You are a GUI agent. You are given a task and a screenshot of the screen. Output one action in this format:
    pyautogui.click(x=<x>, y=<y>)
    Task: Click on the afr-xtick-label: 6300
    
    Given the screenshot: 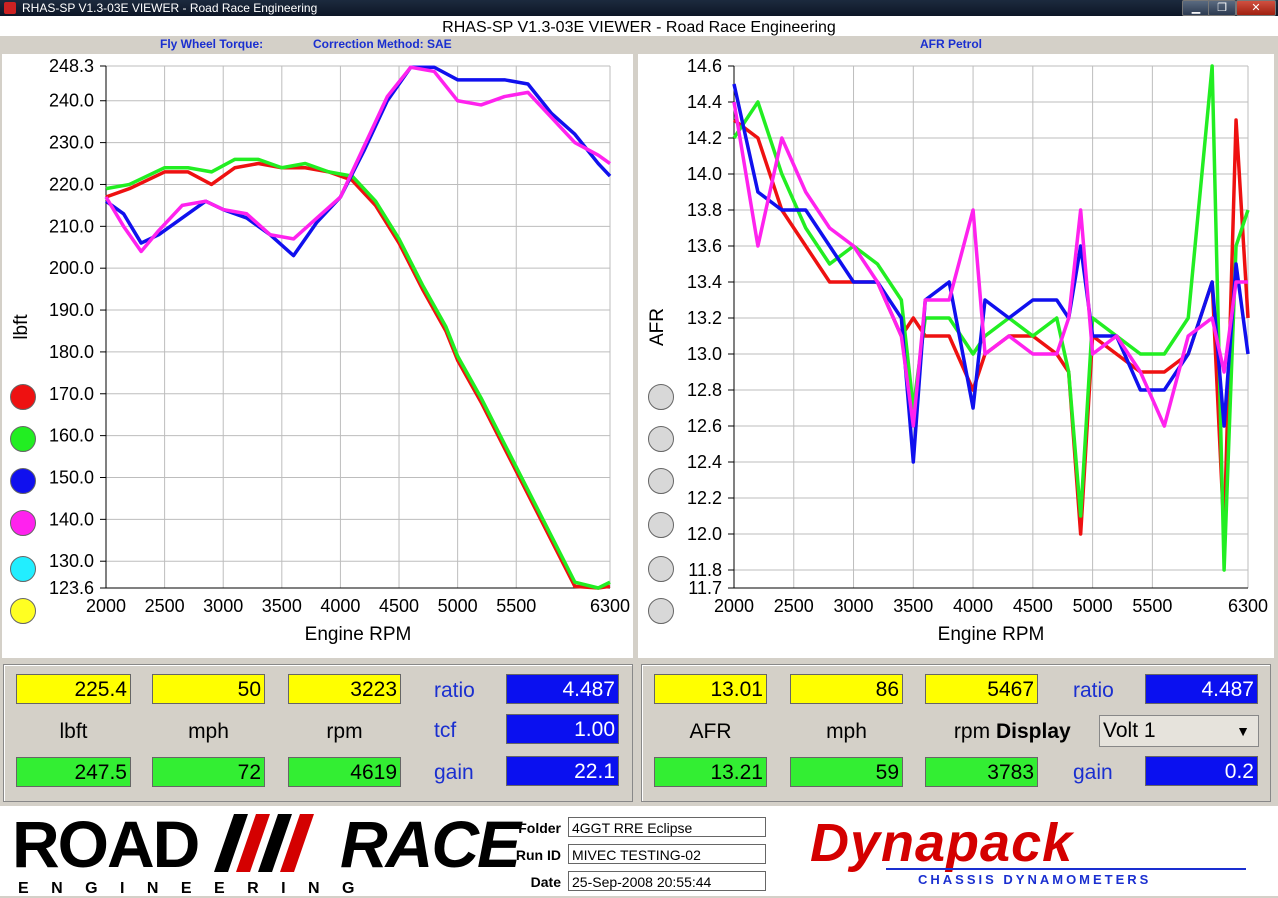 What is the action you would take?
    pyautogui.click(x=1248, y=606)
    